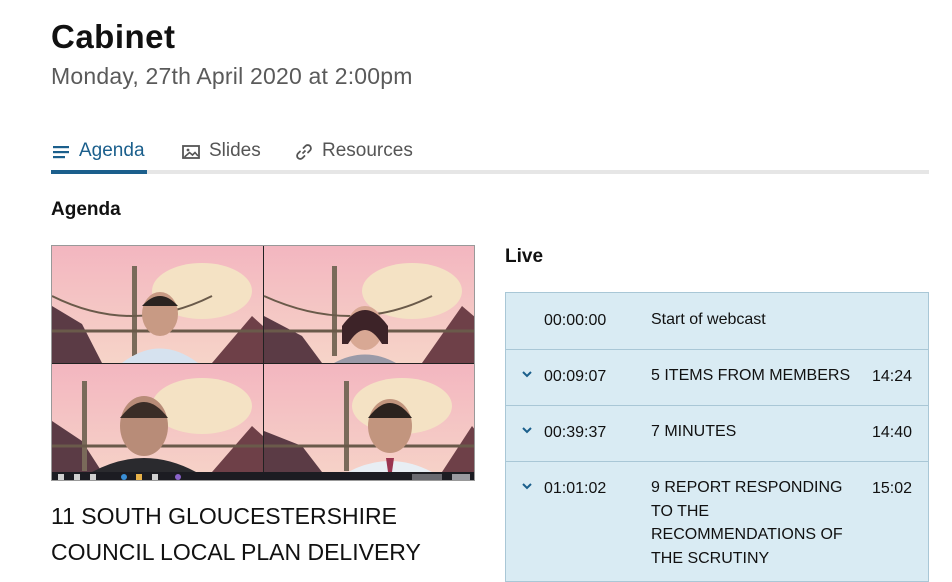 Image resolution: width=952 pixels, height=582 pixels. Describe the element at coordinates (694, 431) in the screenshot. I see `entry-name: 7 MINUTES` at that location.